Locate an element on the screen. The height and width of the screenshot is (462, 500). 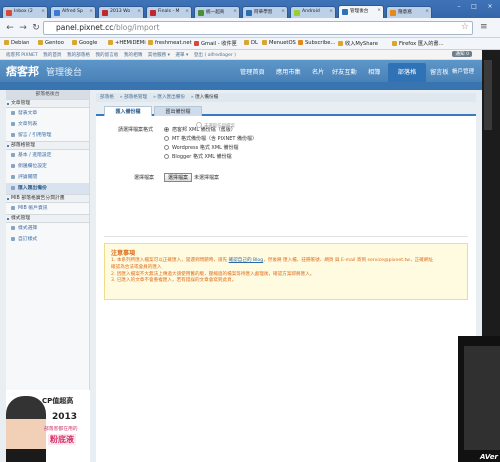
util-link: 我的留言板 is located at coordinates (106, 55).